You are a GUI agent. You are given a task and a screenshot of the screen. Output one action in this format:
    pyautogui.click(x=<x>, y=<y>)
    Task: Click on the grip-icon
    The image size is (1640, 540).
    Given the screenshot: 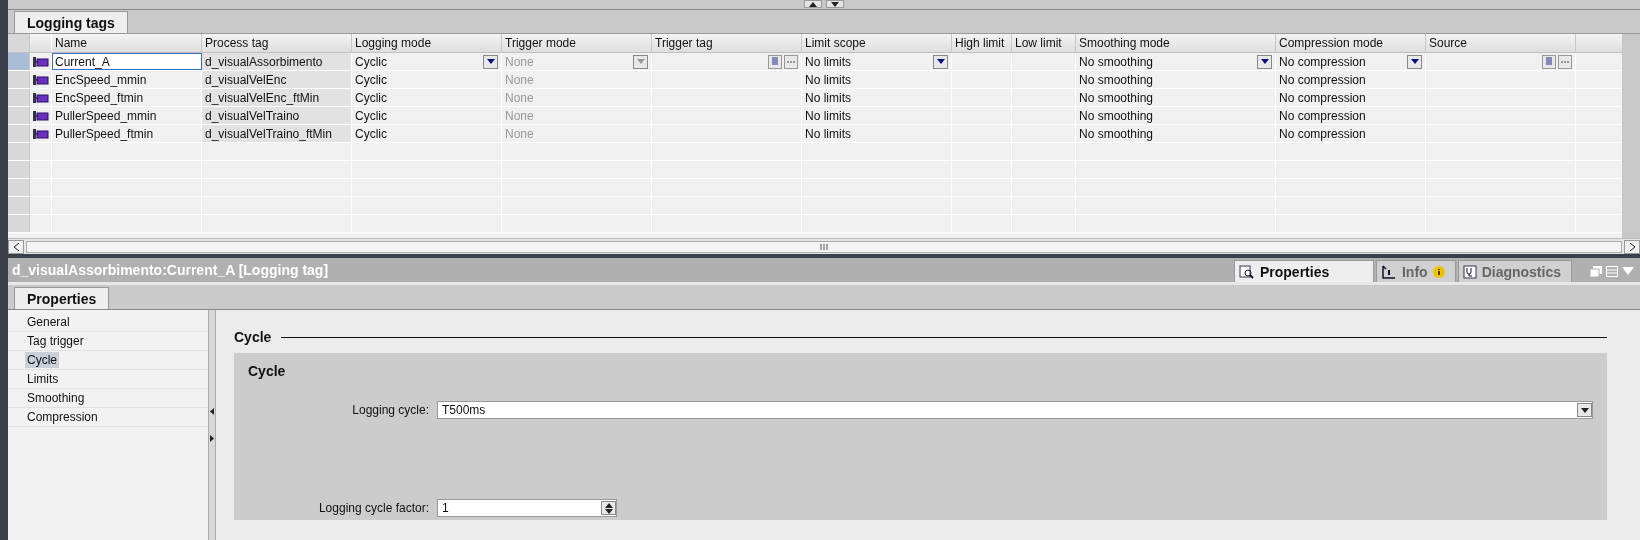 What is the action you would take?
    pyautogui.click(x=824, y=246)
    